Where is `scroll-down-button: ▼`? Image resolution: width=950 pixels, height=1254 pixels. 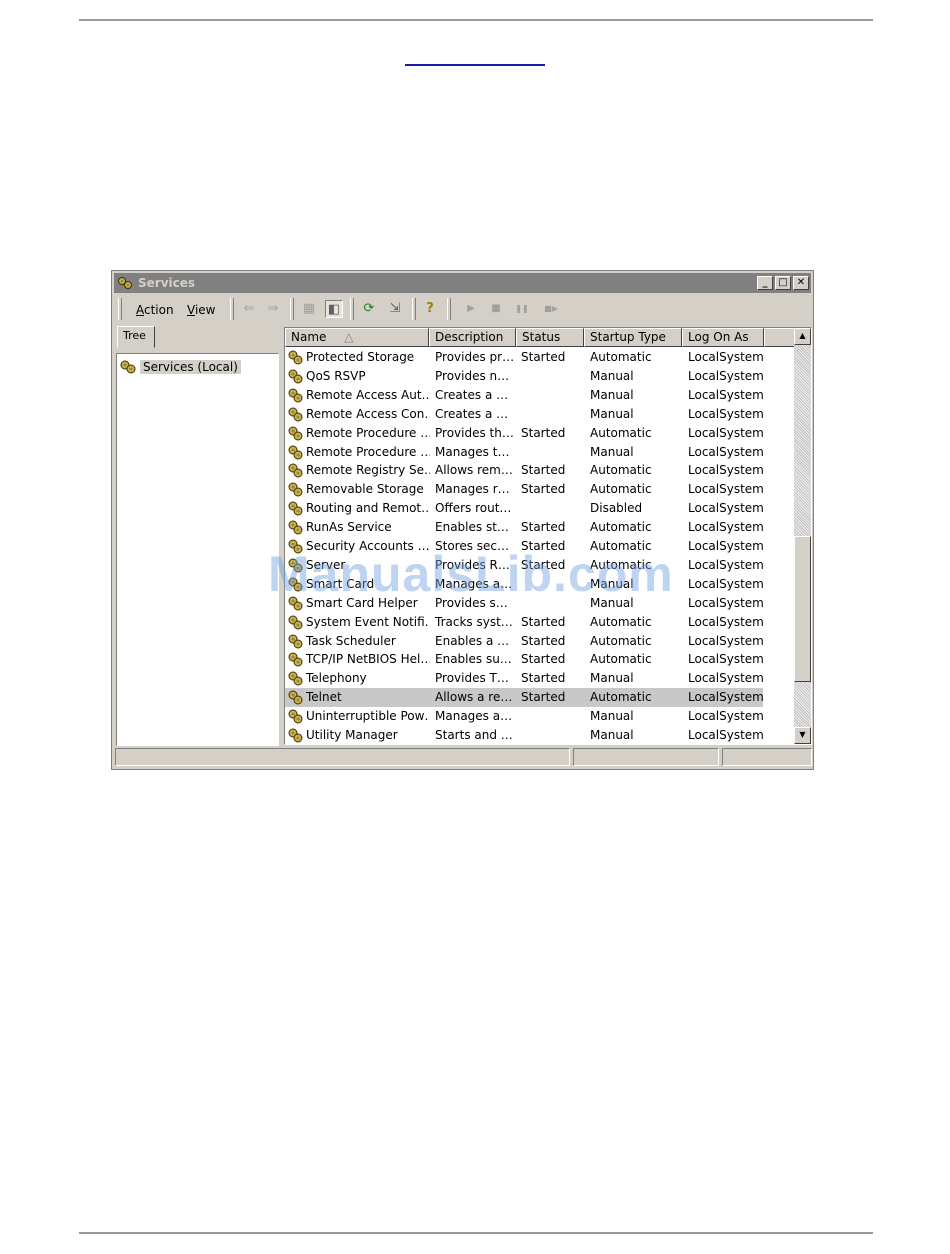 scroll-down-button: ▼ is located at coordinates (802, 735).